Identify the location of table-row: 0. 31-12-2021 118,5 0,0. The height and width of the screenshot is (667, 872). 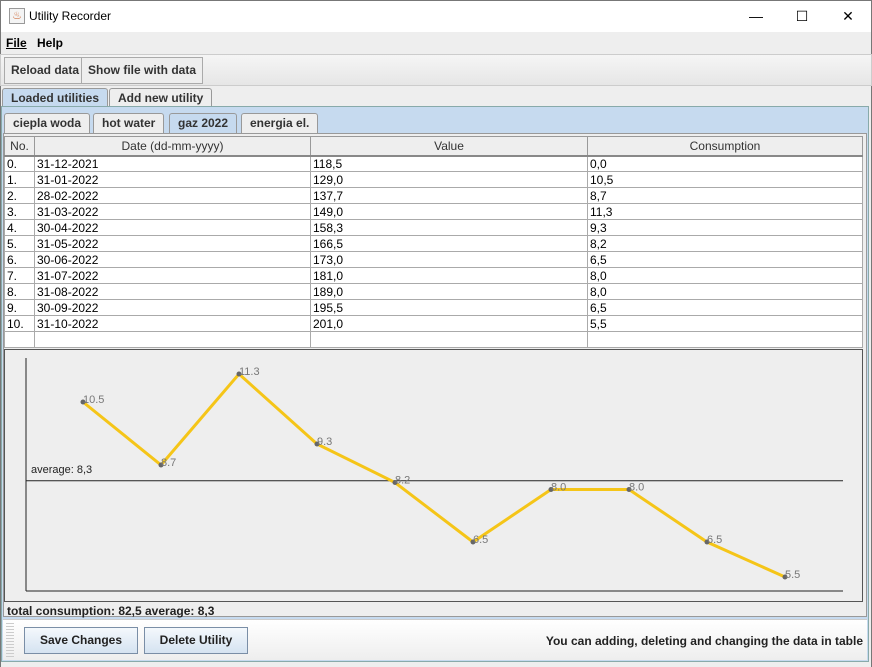
(433, 163).